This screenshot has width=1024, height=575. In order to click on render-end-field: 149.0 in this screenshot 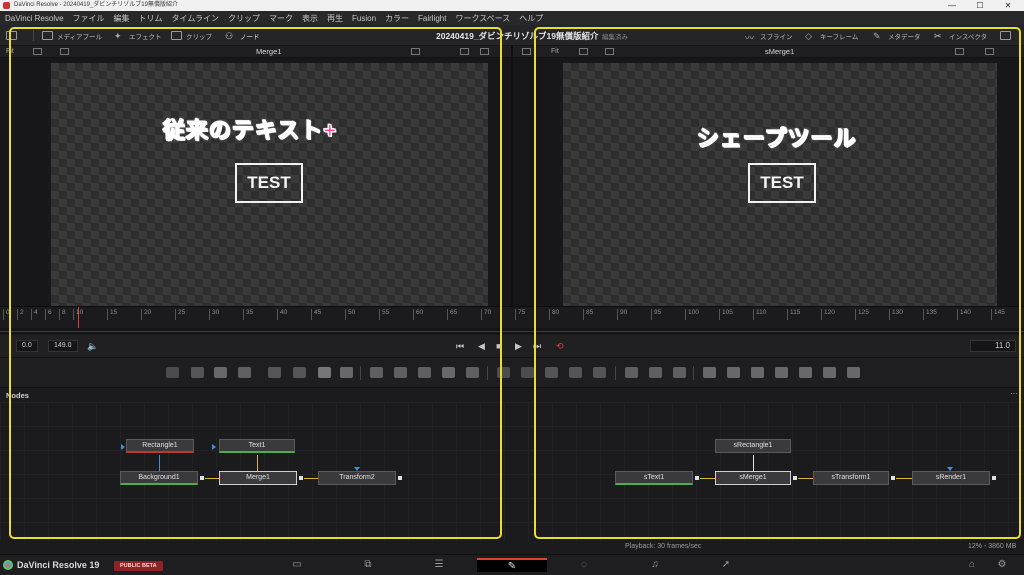, I will do `click(63, 346)`.